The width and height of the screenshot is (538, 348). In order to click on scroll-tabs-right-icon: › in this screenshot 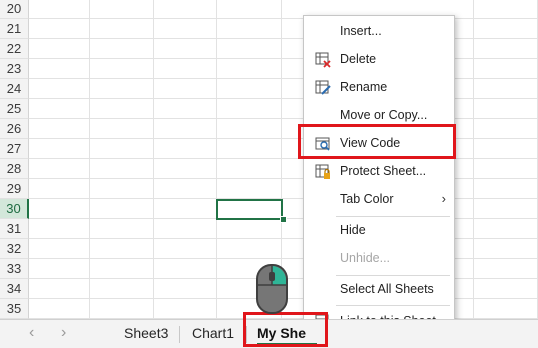, I will do `click(63, 333)`.